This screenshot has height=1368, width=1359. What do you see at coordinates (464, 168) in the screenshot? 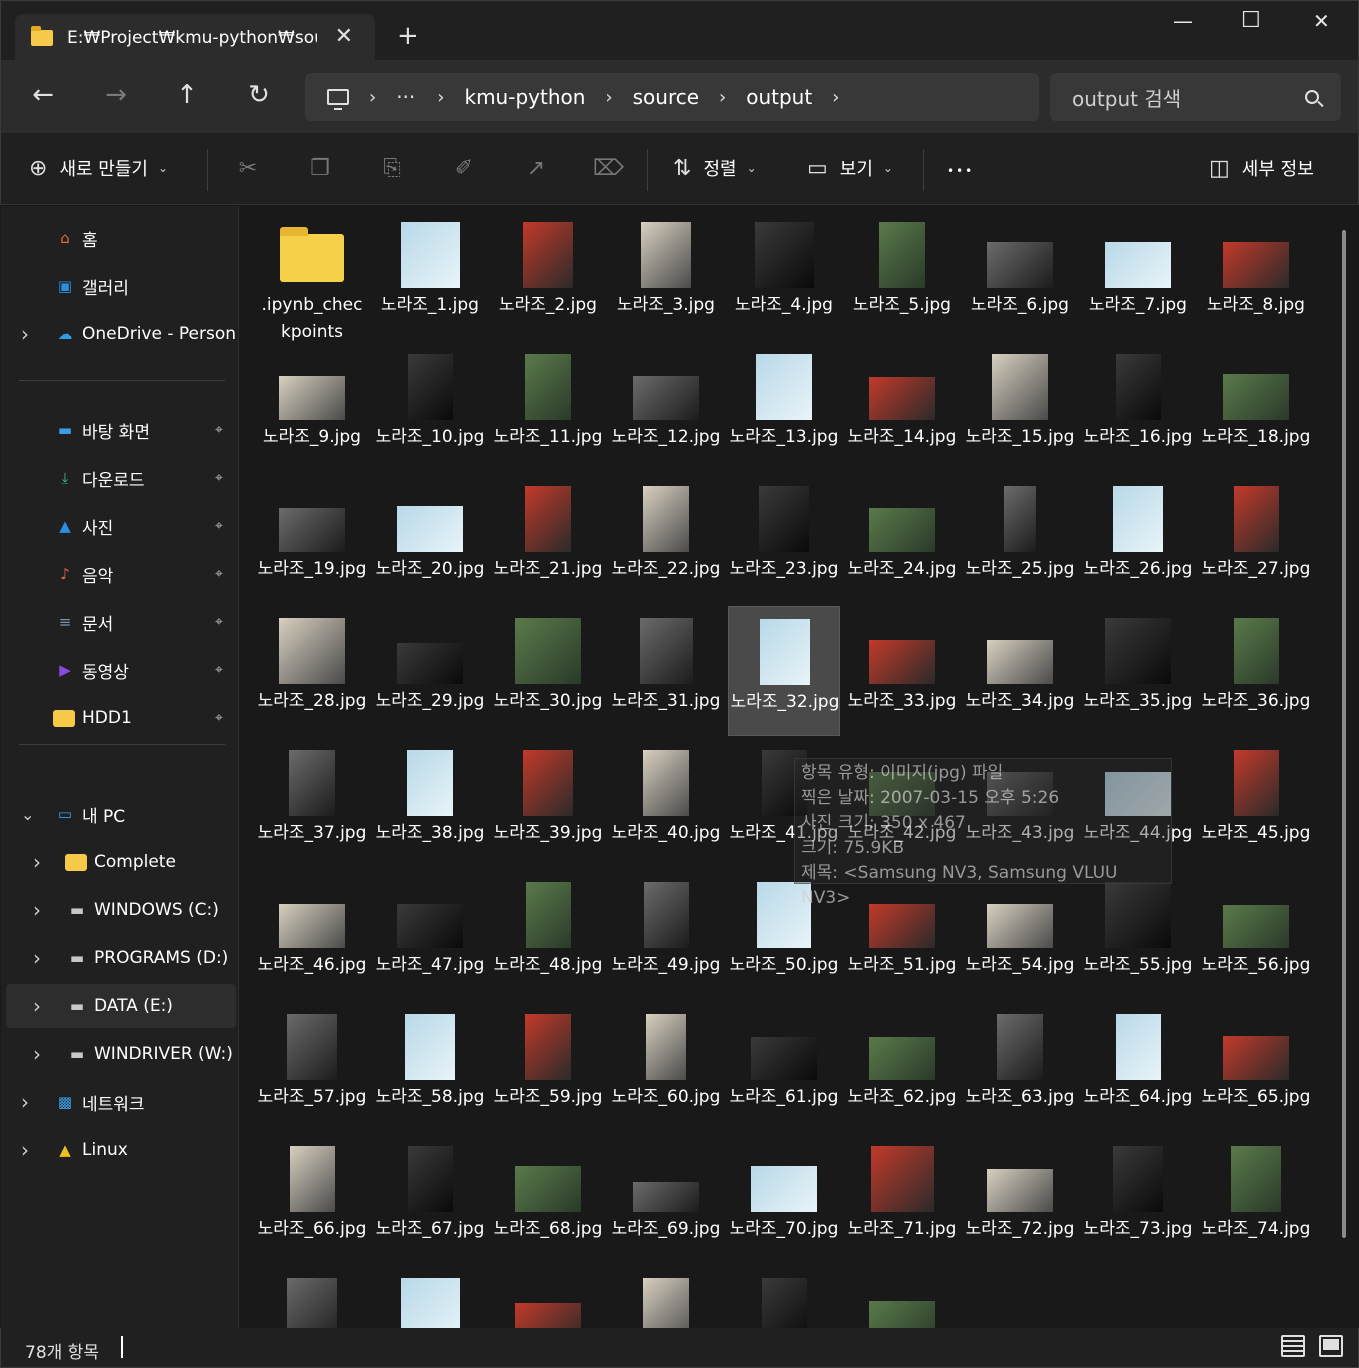
I see `rename-icon: ✐` at bounding box center [464, 168].